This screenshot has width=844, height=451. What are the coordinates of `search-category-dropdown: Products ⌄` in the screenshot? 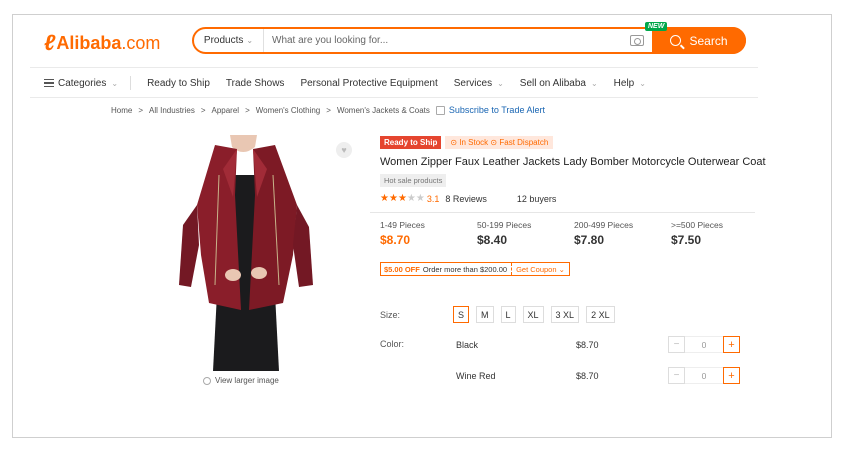 It's located at (229, 40).